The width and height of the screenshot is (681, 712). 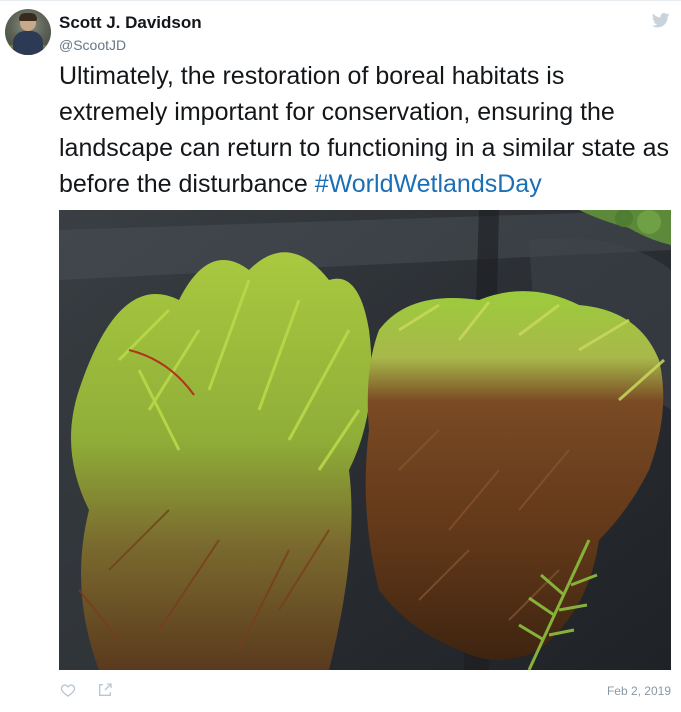 I want to click on hashtag-link: #WorldWetlandsDay, so click(x=428, y=184).